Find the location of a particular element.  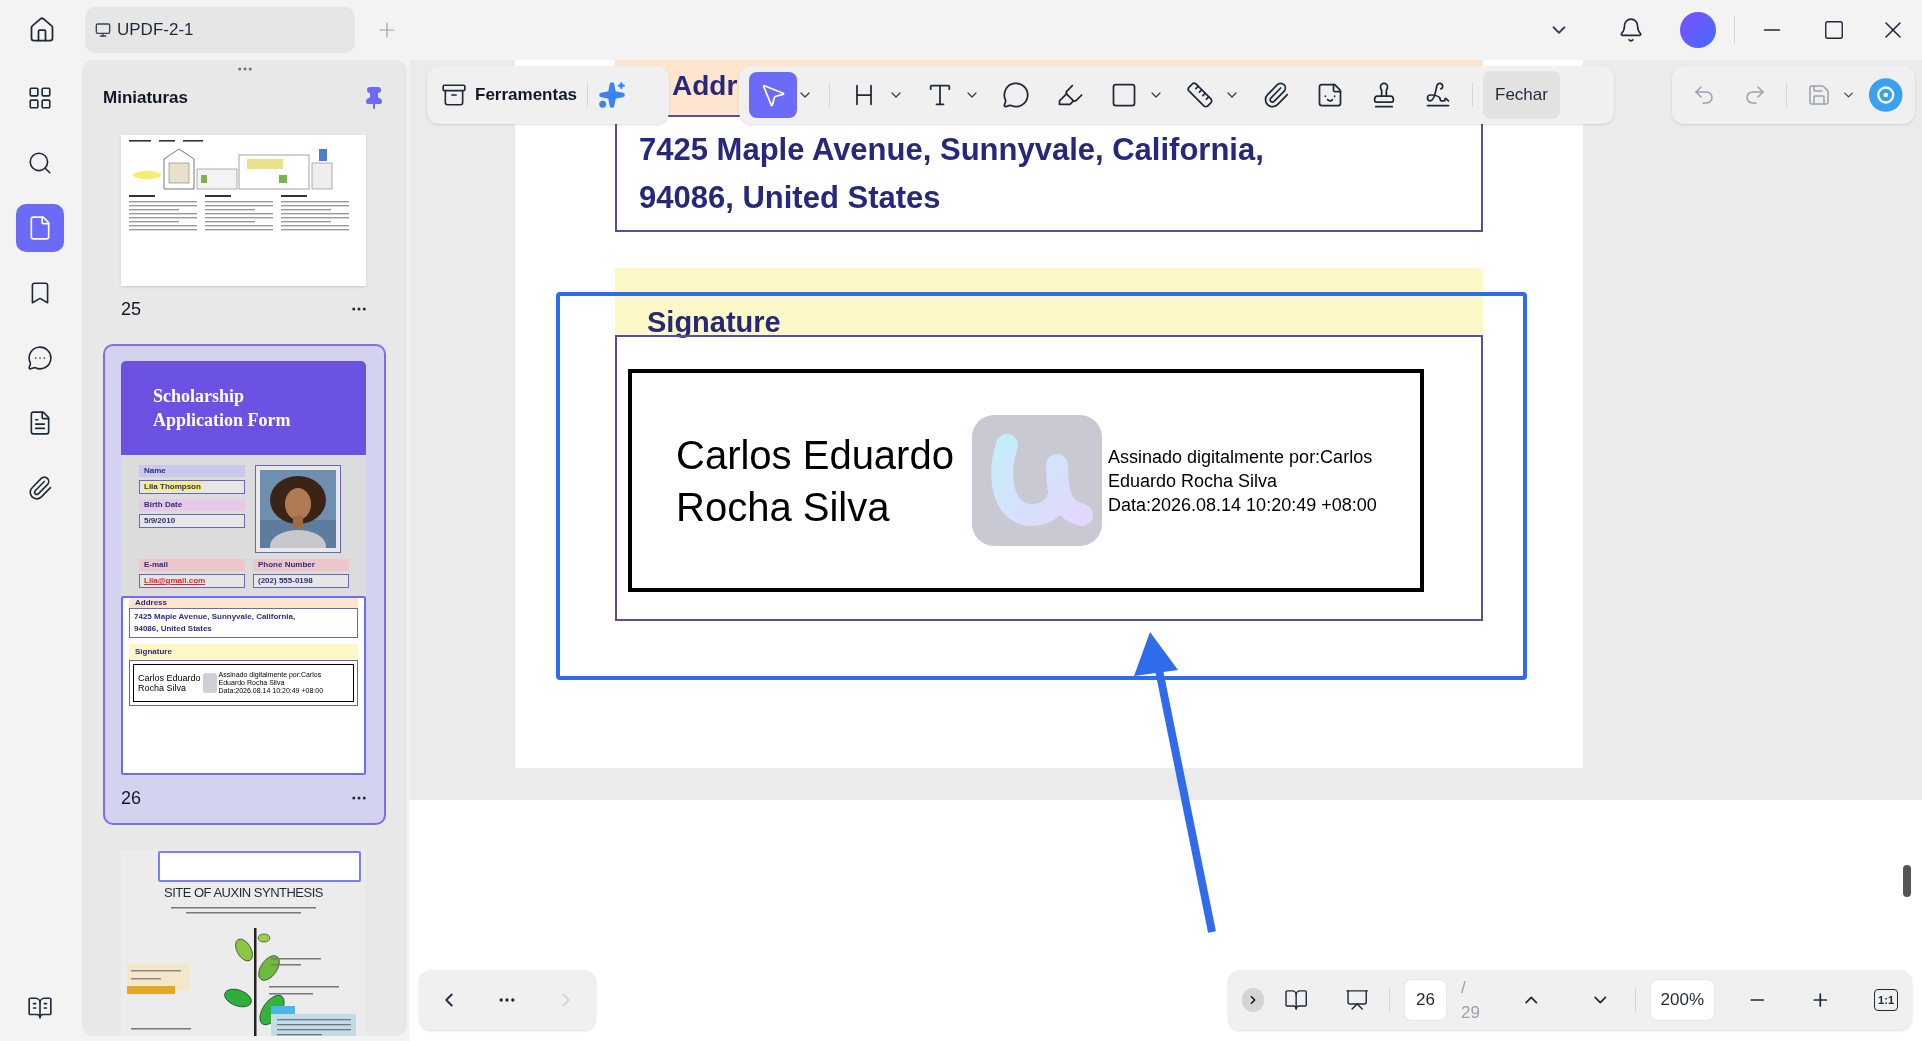

field-label: Phone Number is located at coordinates (301, 565).